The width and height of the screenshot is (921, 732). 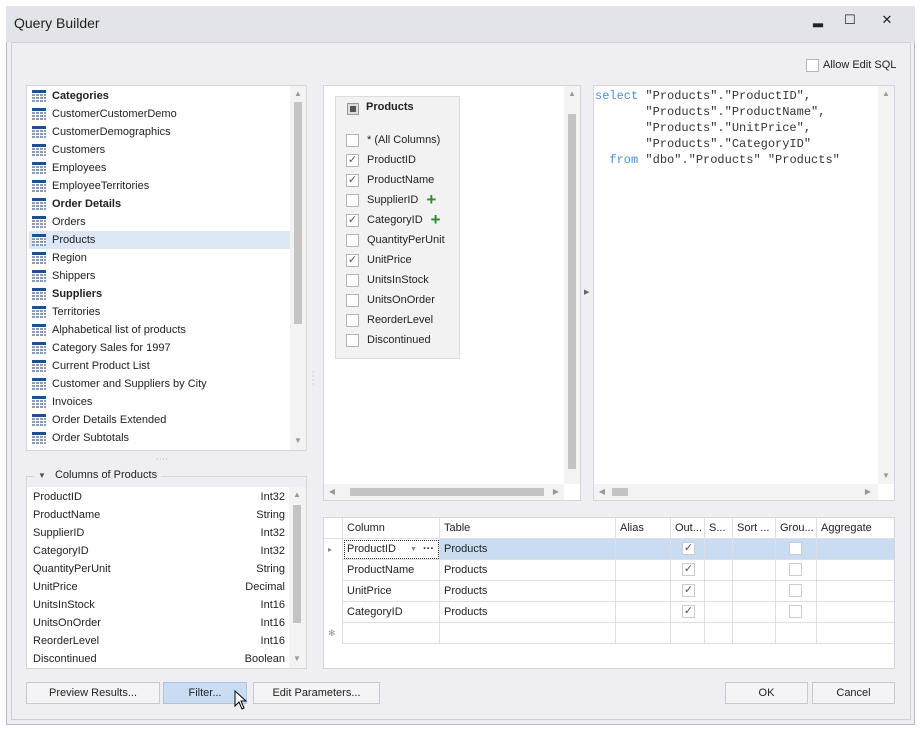 I want to click on table-item: Suppliers, so click(x=160, y=294).